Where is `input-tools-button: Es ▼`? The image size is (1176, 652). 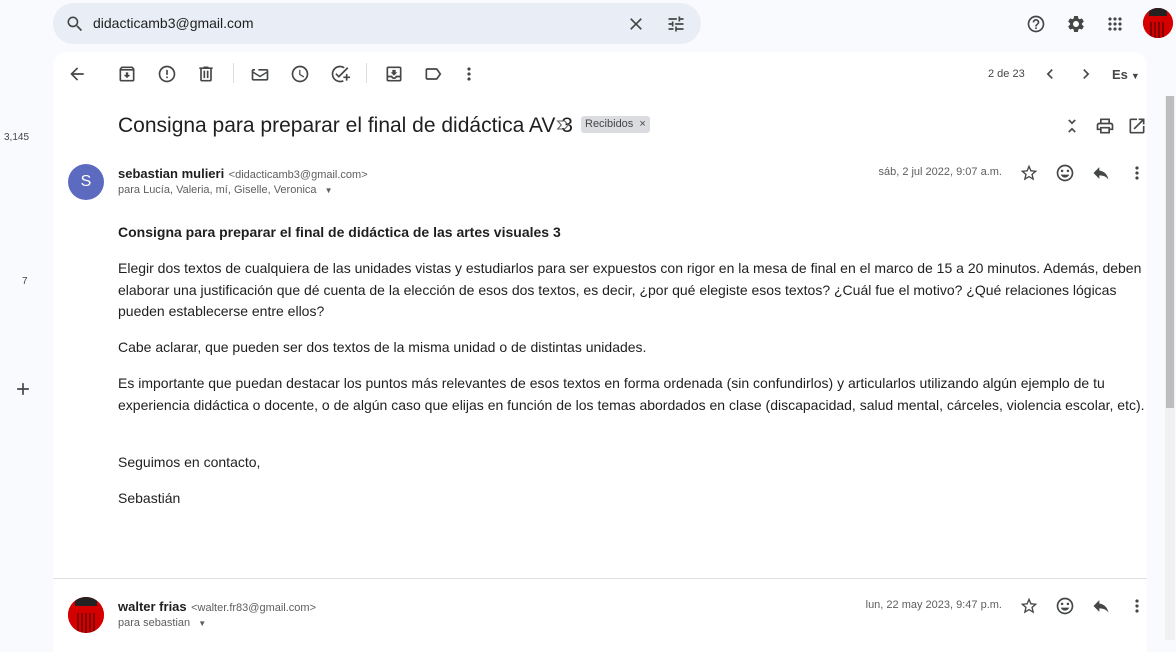 input-tools-button: Es ▼ is located at coordinates (1126, 74).